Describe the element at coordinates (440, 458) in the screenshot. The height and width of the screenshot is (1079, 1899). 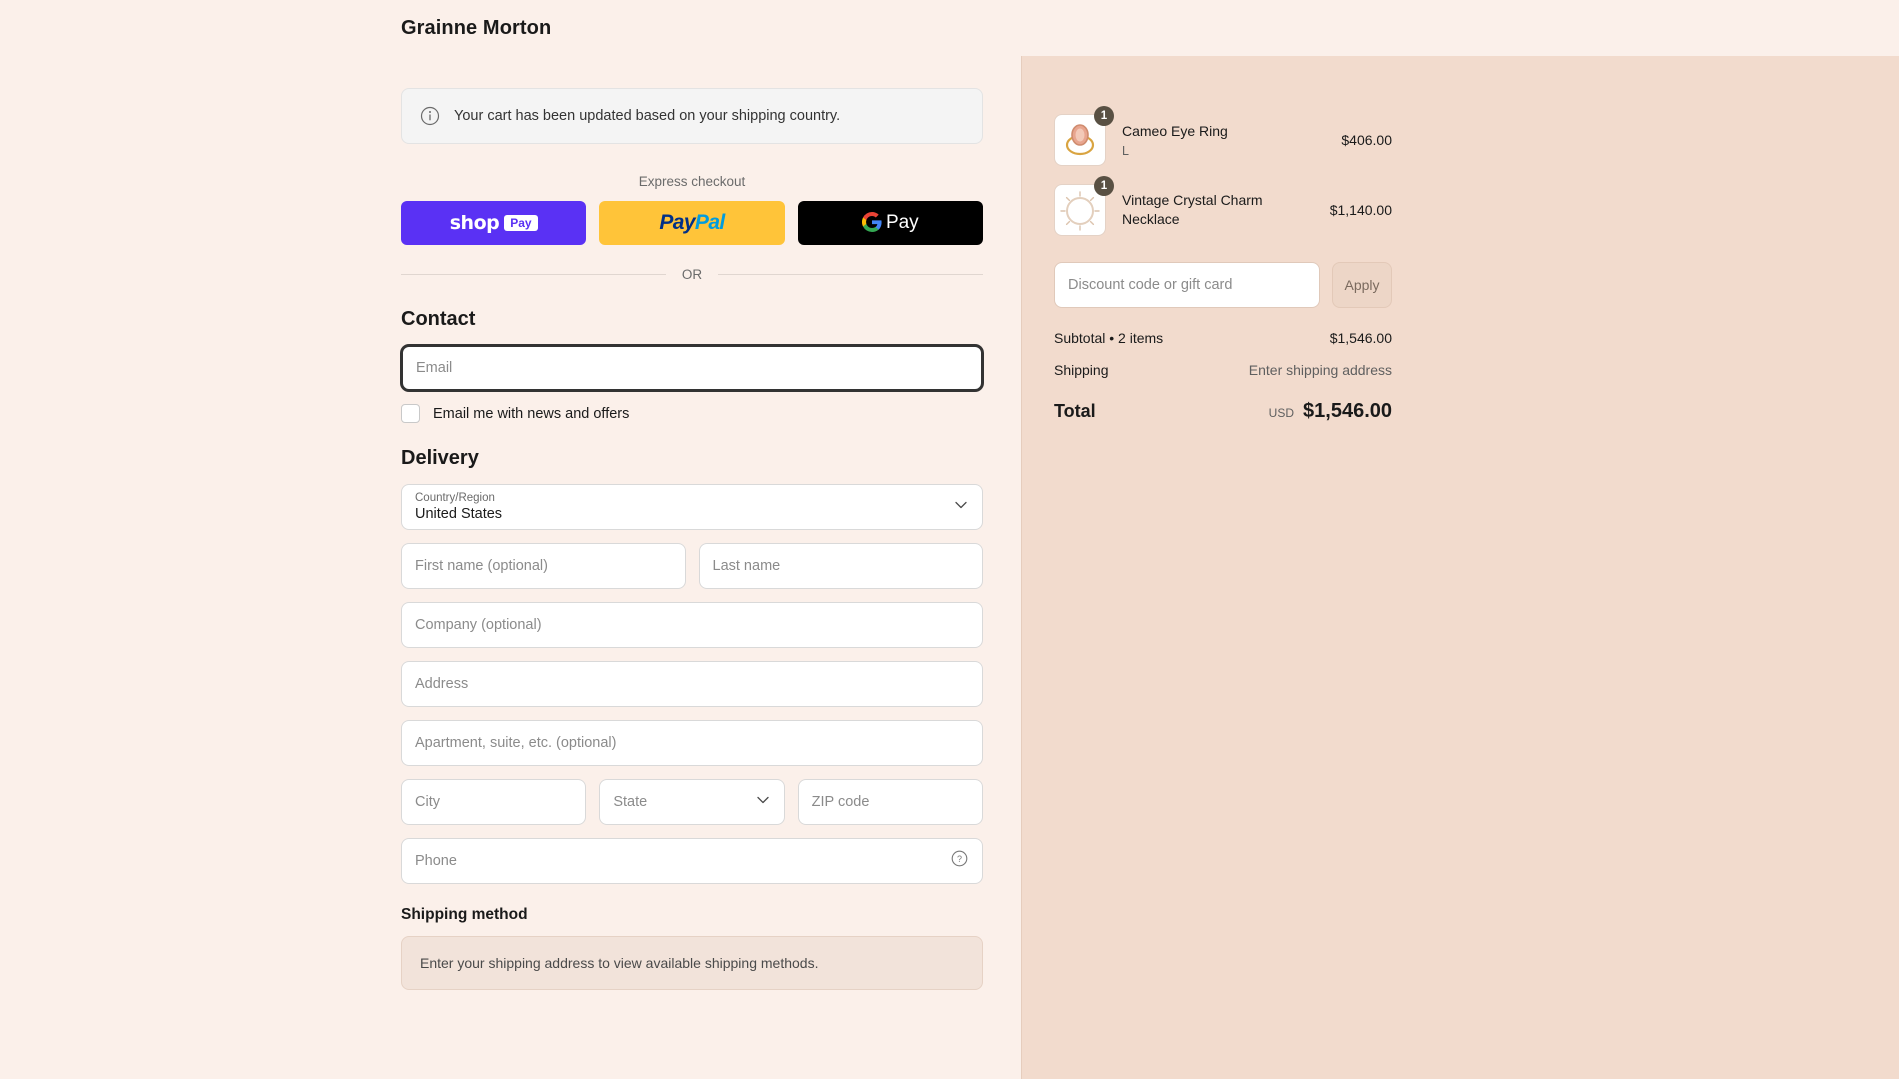
I see `delivery-section-title: Delivery` at that location.